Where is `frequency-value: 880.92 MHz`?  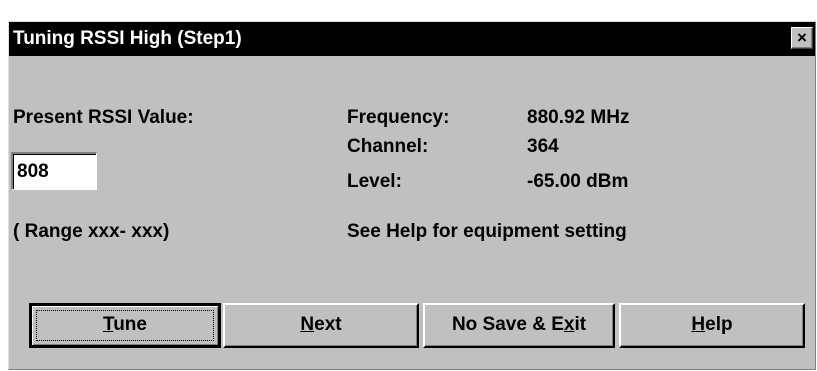
frequency-value: 880.92 MHz is located at coordinates (578, 117).